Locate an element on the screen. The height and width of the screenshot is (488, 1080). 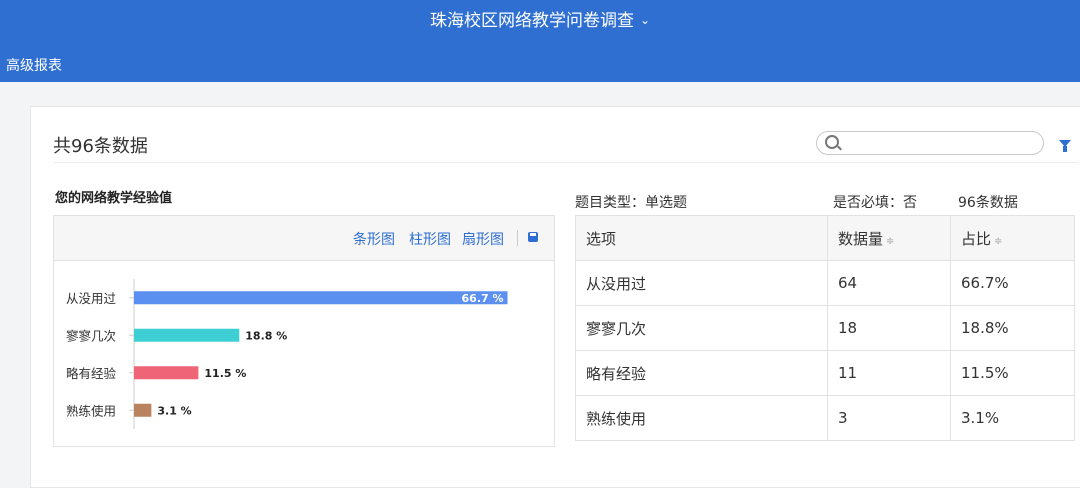
data-label: 3.1 % is located at coordinates (174, 410).